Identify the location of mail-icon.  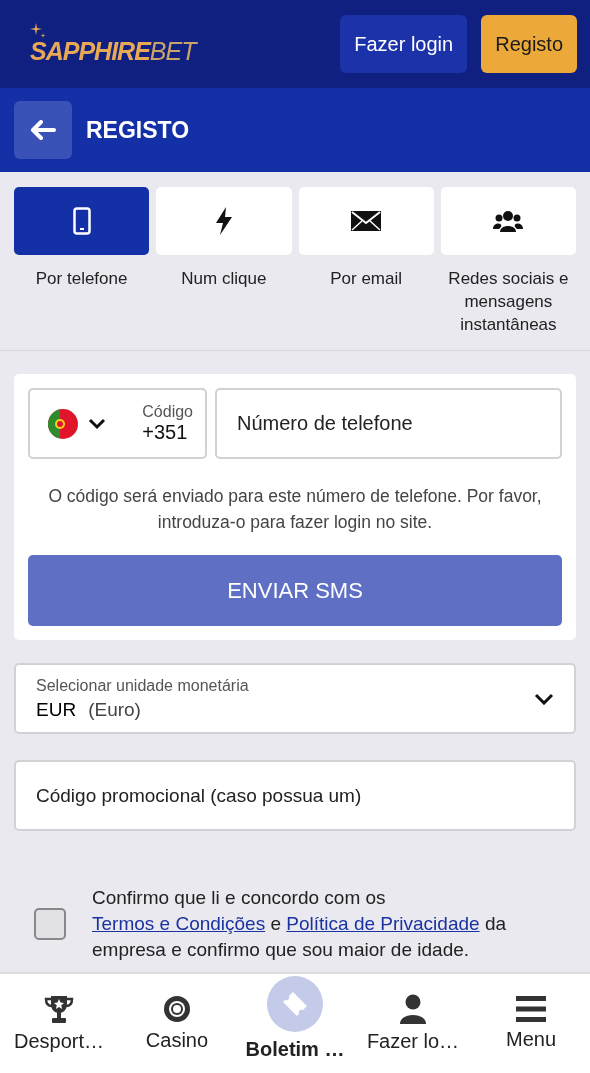
(366, 221).